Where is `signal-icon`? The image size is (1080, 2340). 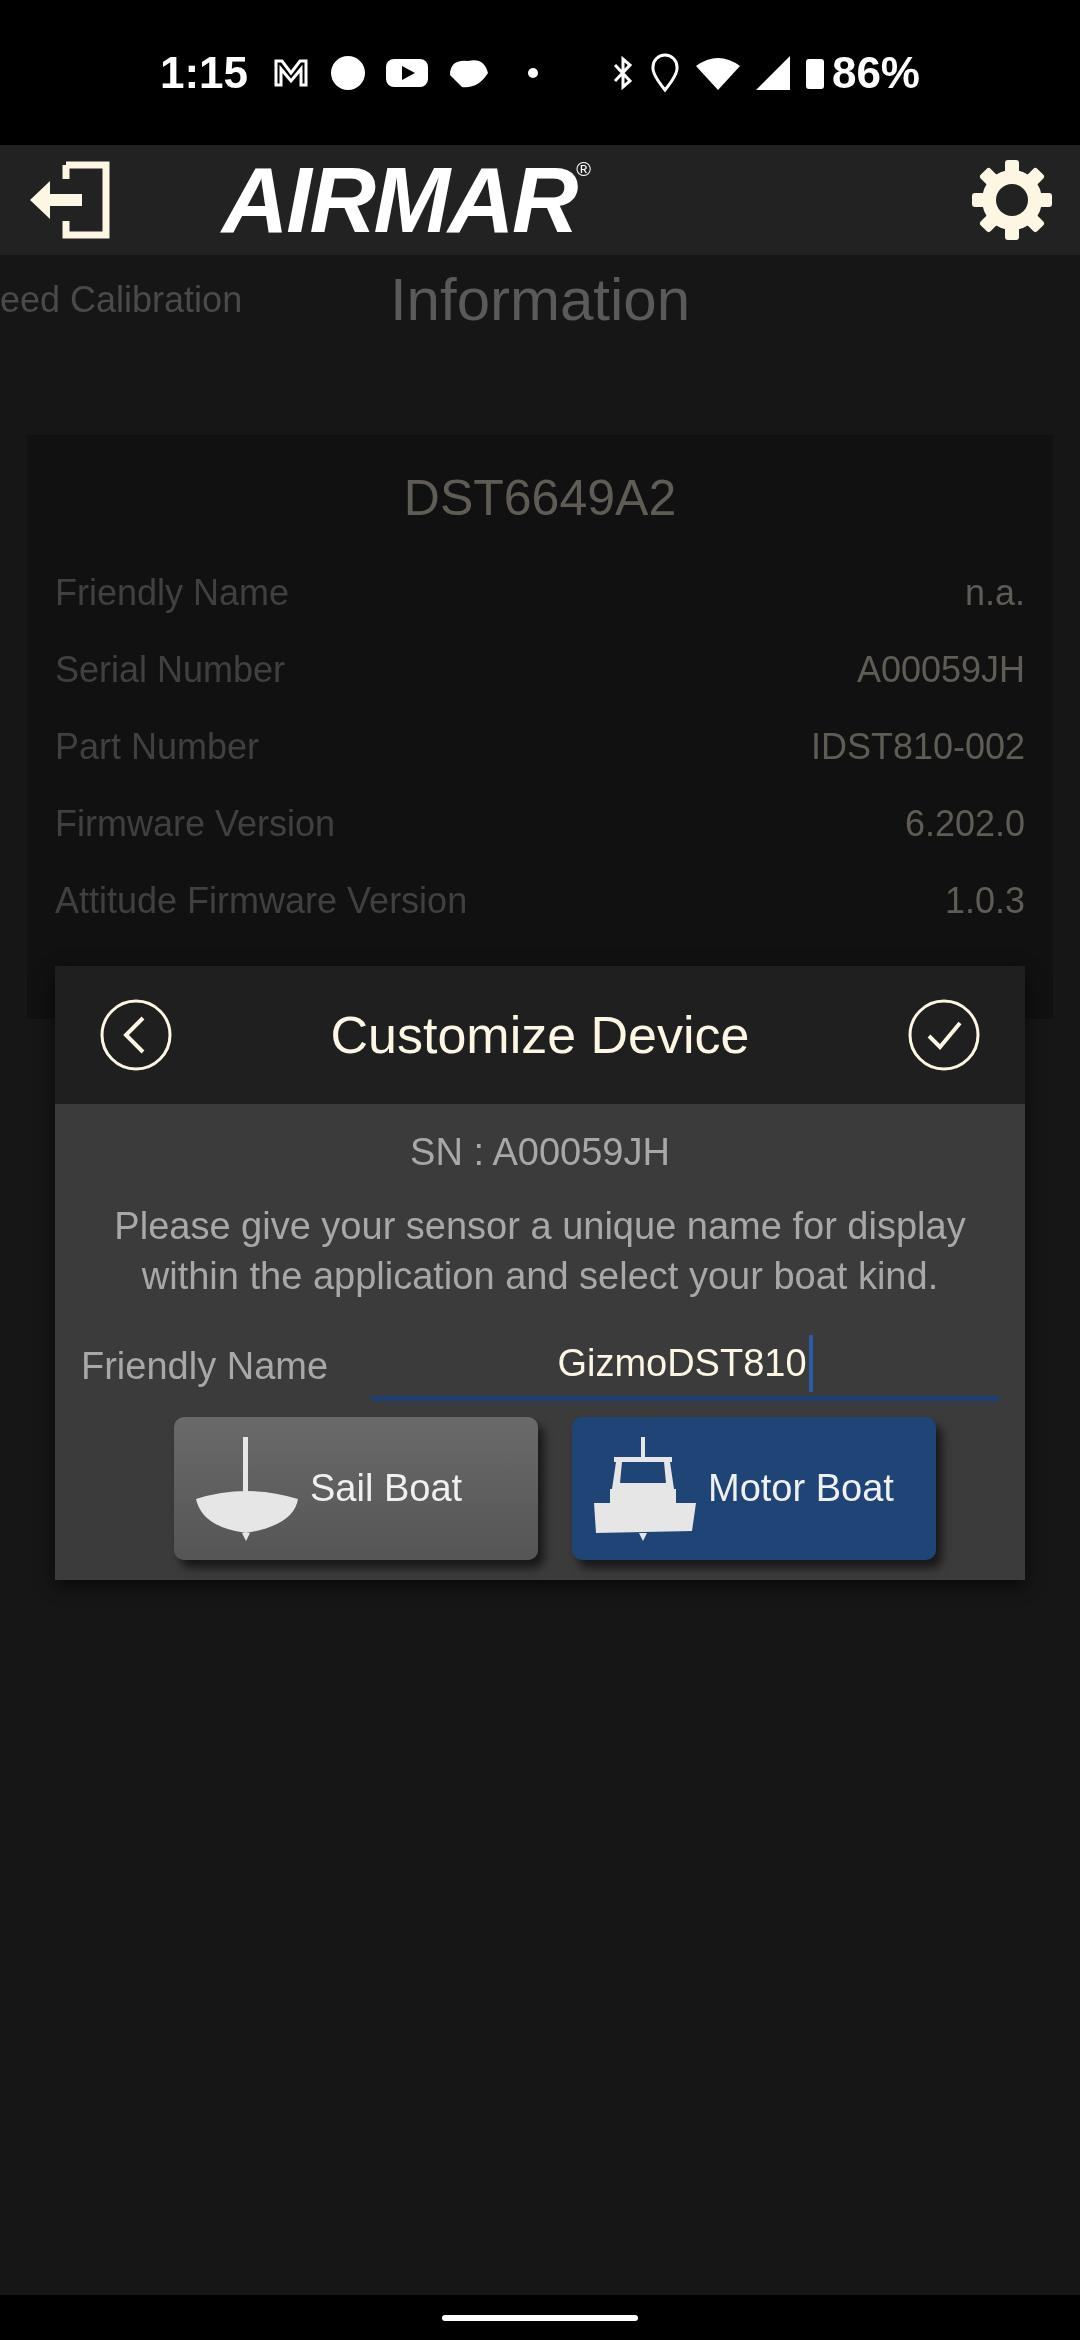 signal-icon is located at coordinates (772, 72).